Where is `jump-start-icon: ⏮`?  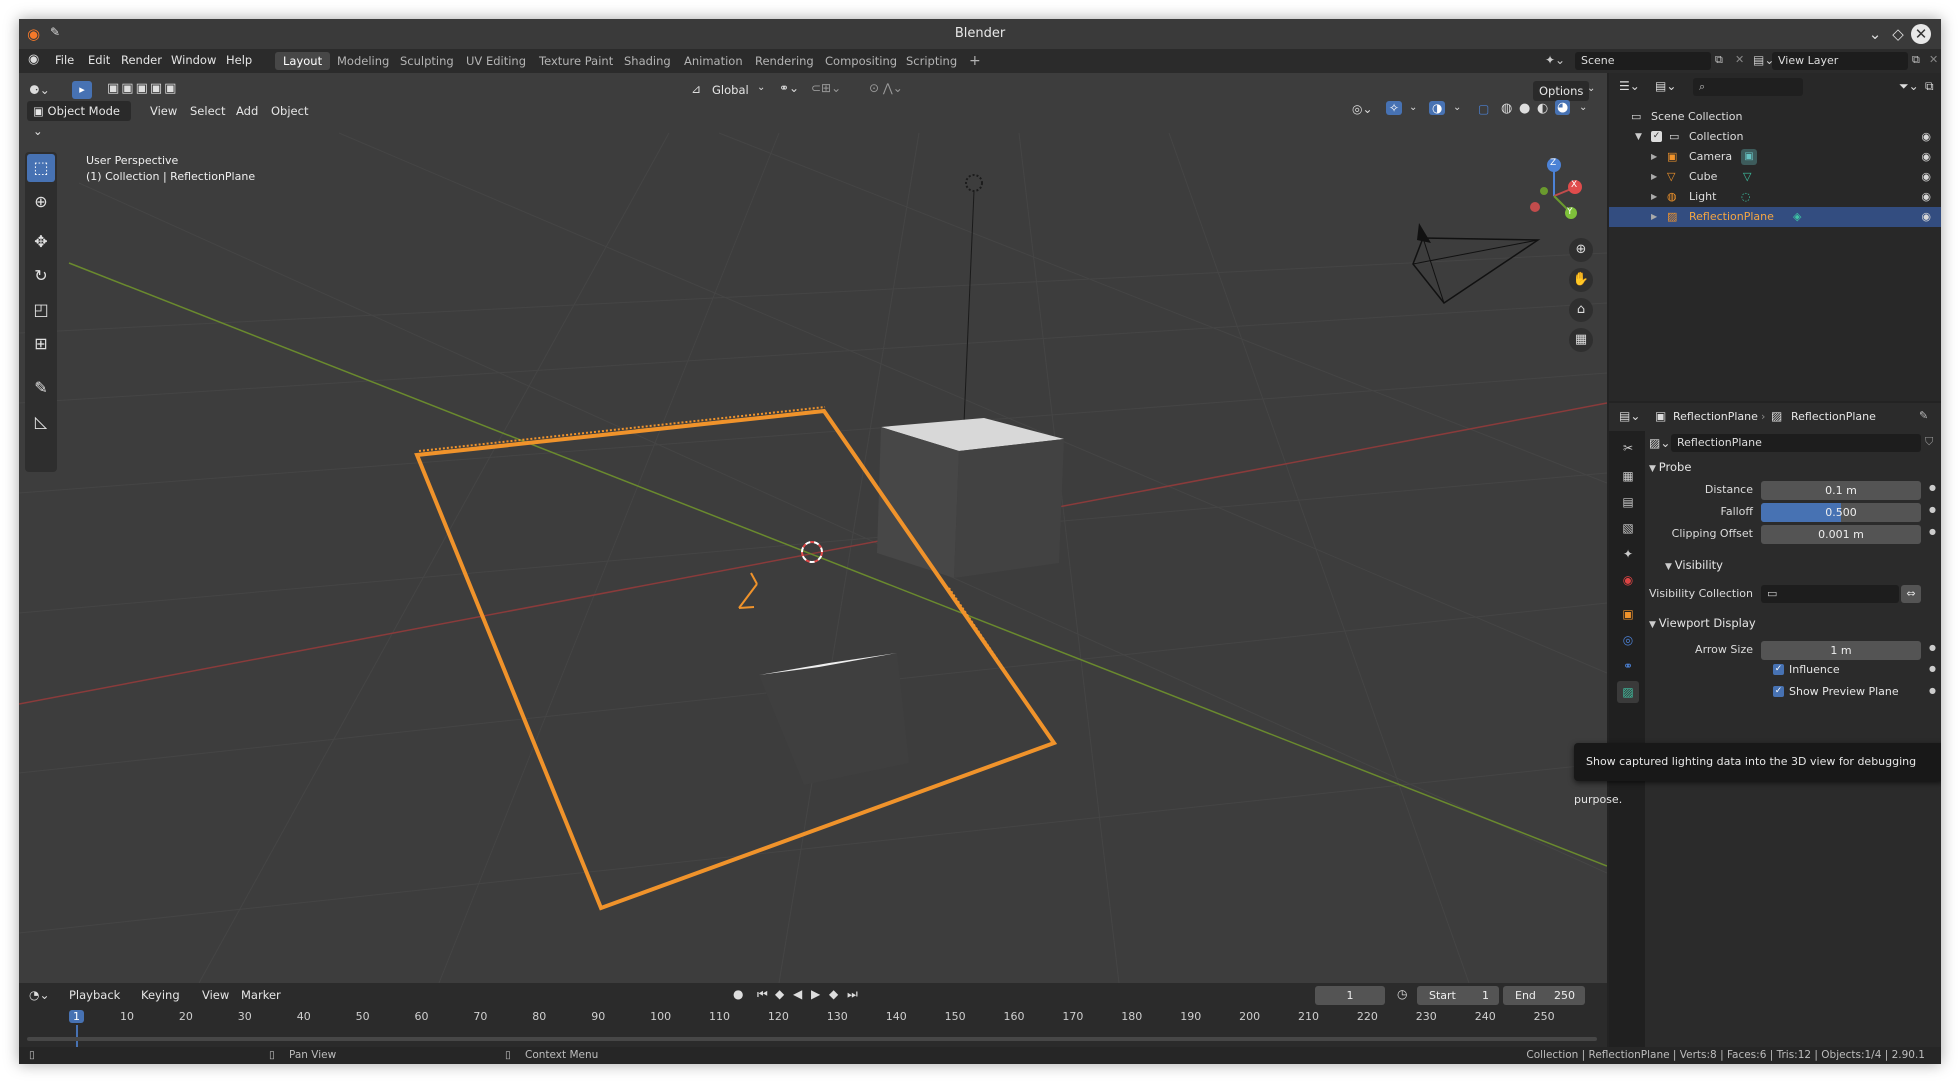
jump-start-icon: ⏮ is located at coordinates (762, 994).